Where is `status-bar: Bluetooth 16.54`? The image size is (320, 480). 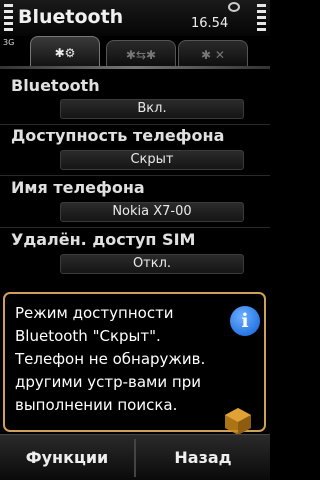
status-bar: Bluetooth 16.54 is located at coordinates (135, 18).